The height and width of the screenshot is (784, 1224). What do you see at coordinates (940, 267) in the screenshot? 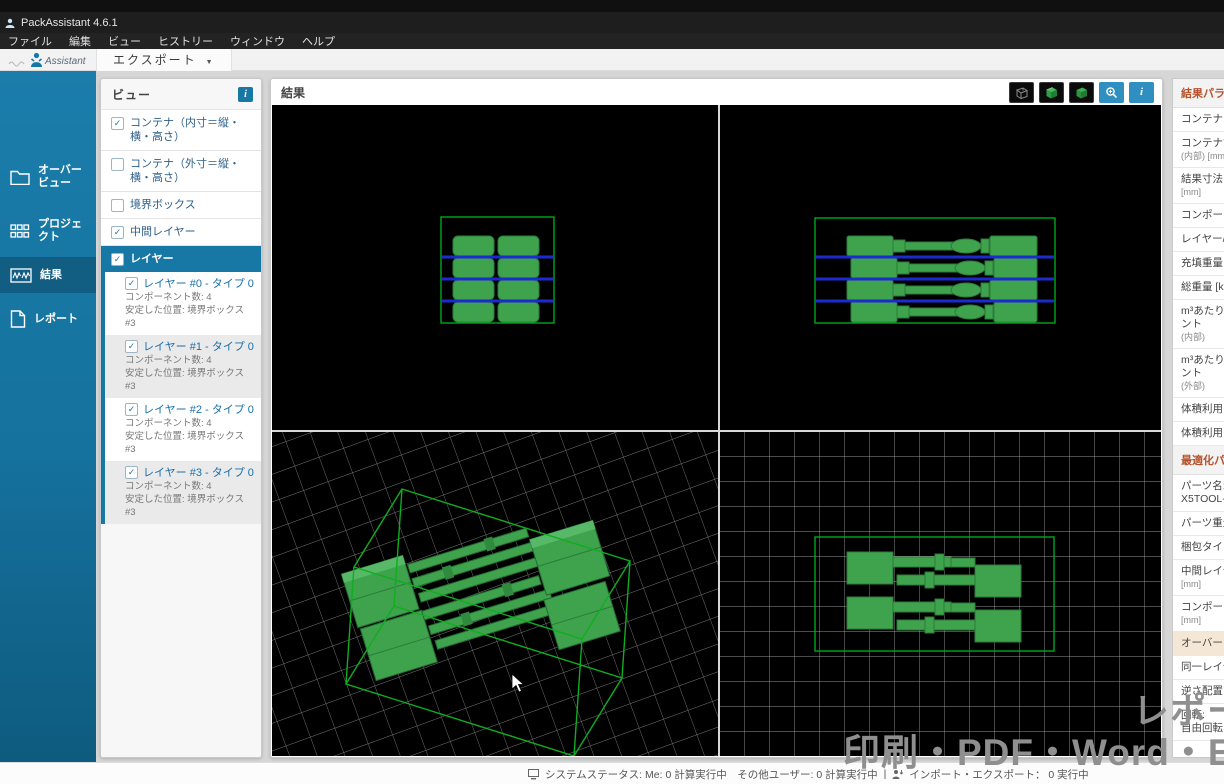
I see `viewport-side-view` at bounding box center [940, 267].